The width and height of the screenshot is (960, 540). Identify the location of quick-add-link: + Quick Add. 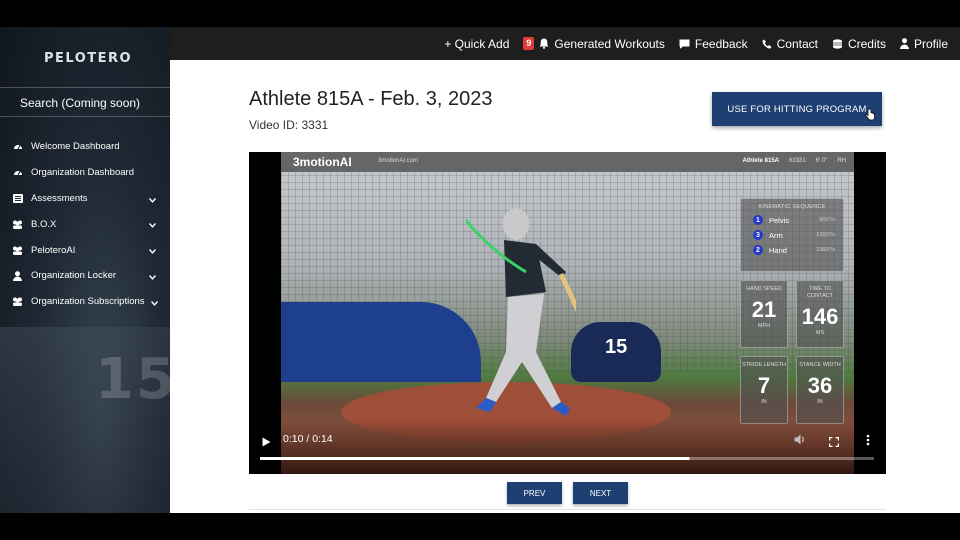
(476, 44).